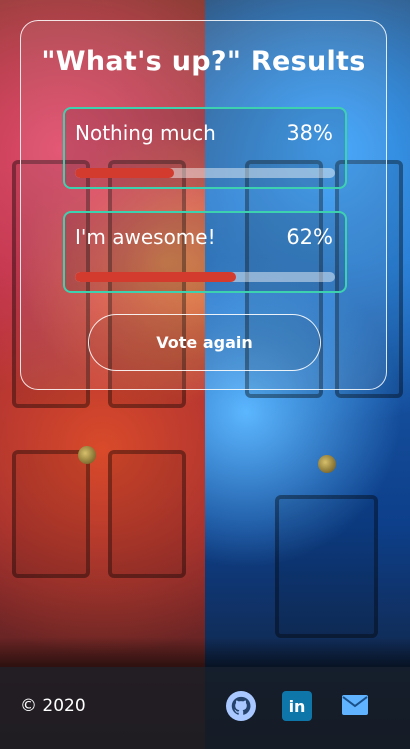 Image resolution: width=410 pixels, height=749 pixels. I want to click on result-option-nothing-much: Nothing much 38%, so click(205, 148).